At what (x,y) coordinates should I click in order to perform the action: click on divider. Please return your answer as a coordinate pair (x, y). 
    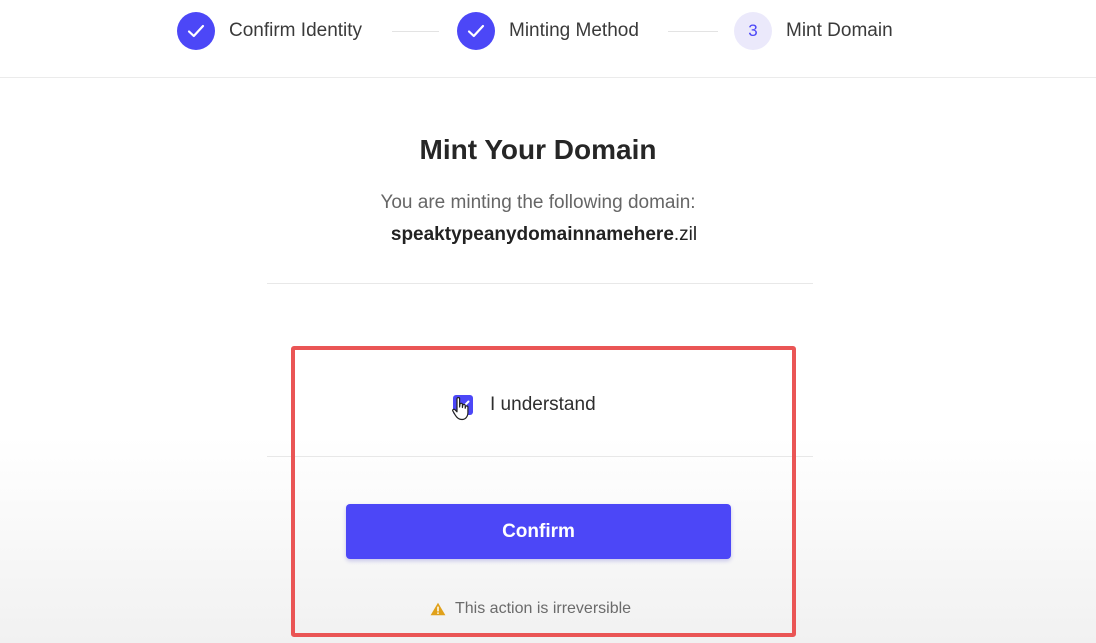
    Looking at the image, I should click on (540, 283).